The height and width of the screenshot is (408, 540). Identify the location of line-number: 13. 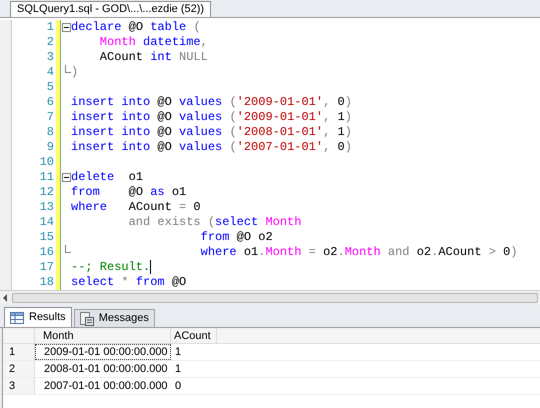
(46, 207).